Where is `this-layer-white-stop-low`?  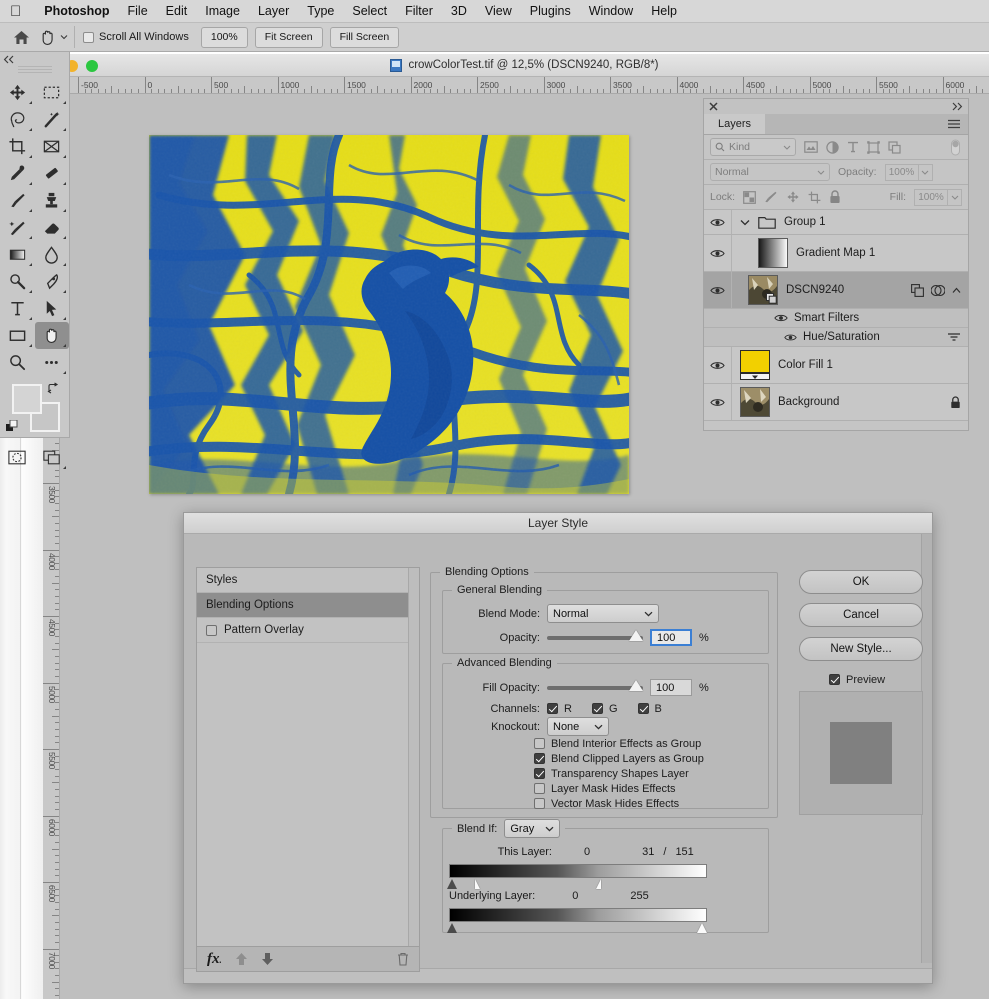 this-layer-white-stop-low is located at coordinates (477, 884).